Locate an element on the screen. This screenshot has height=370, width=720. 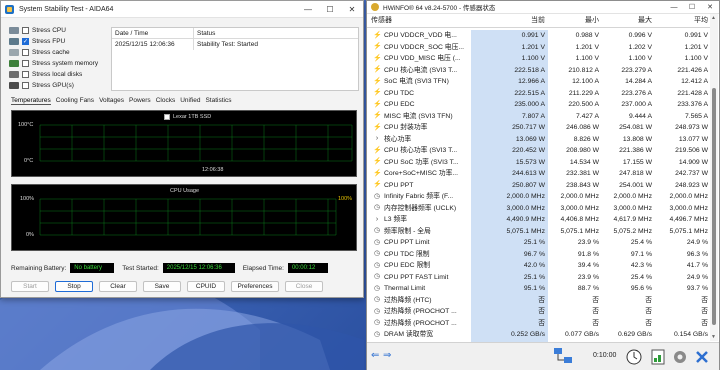
stress-gpu-label: Stress GPU(s) is located at coordinates (53, 85).